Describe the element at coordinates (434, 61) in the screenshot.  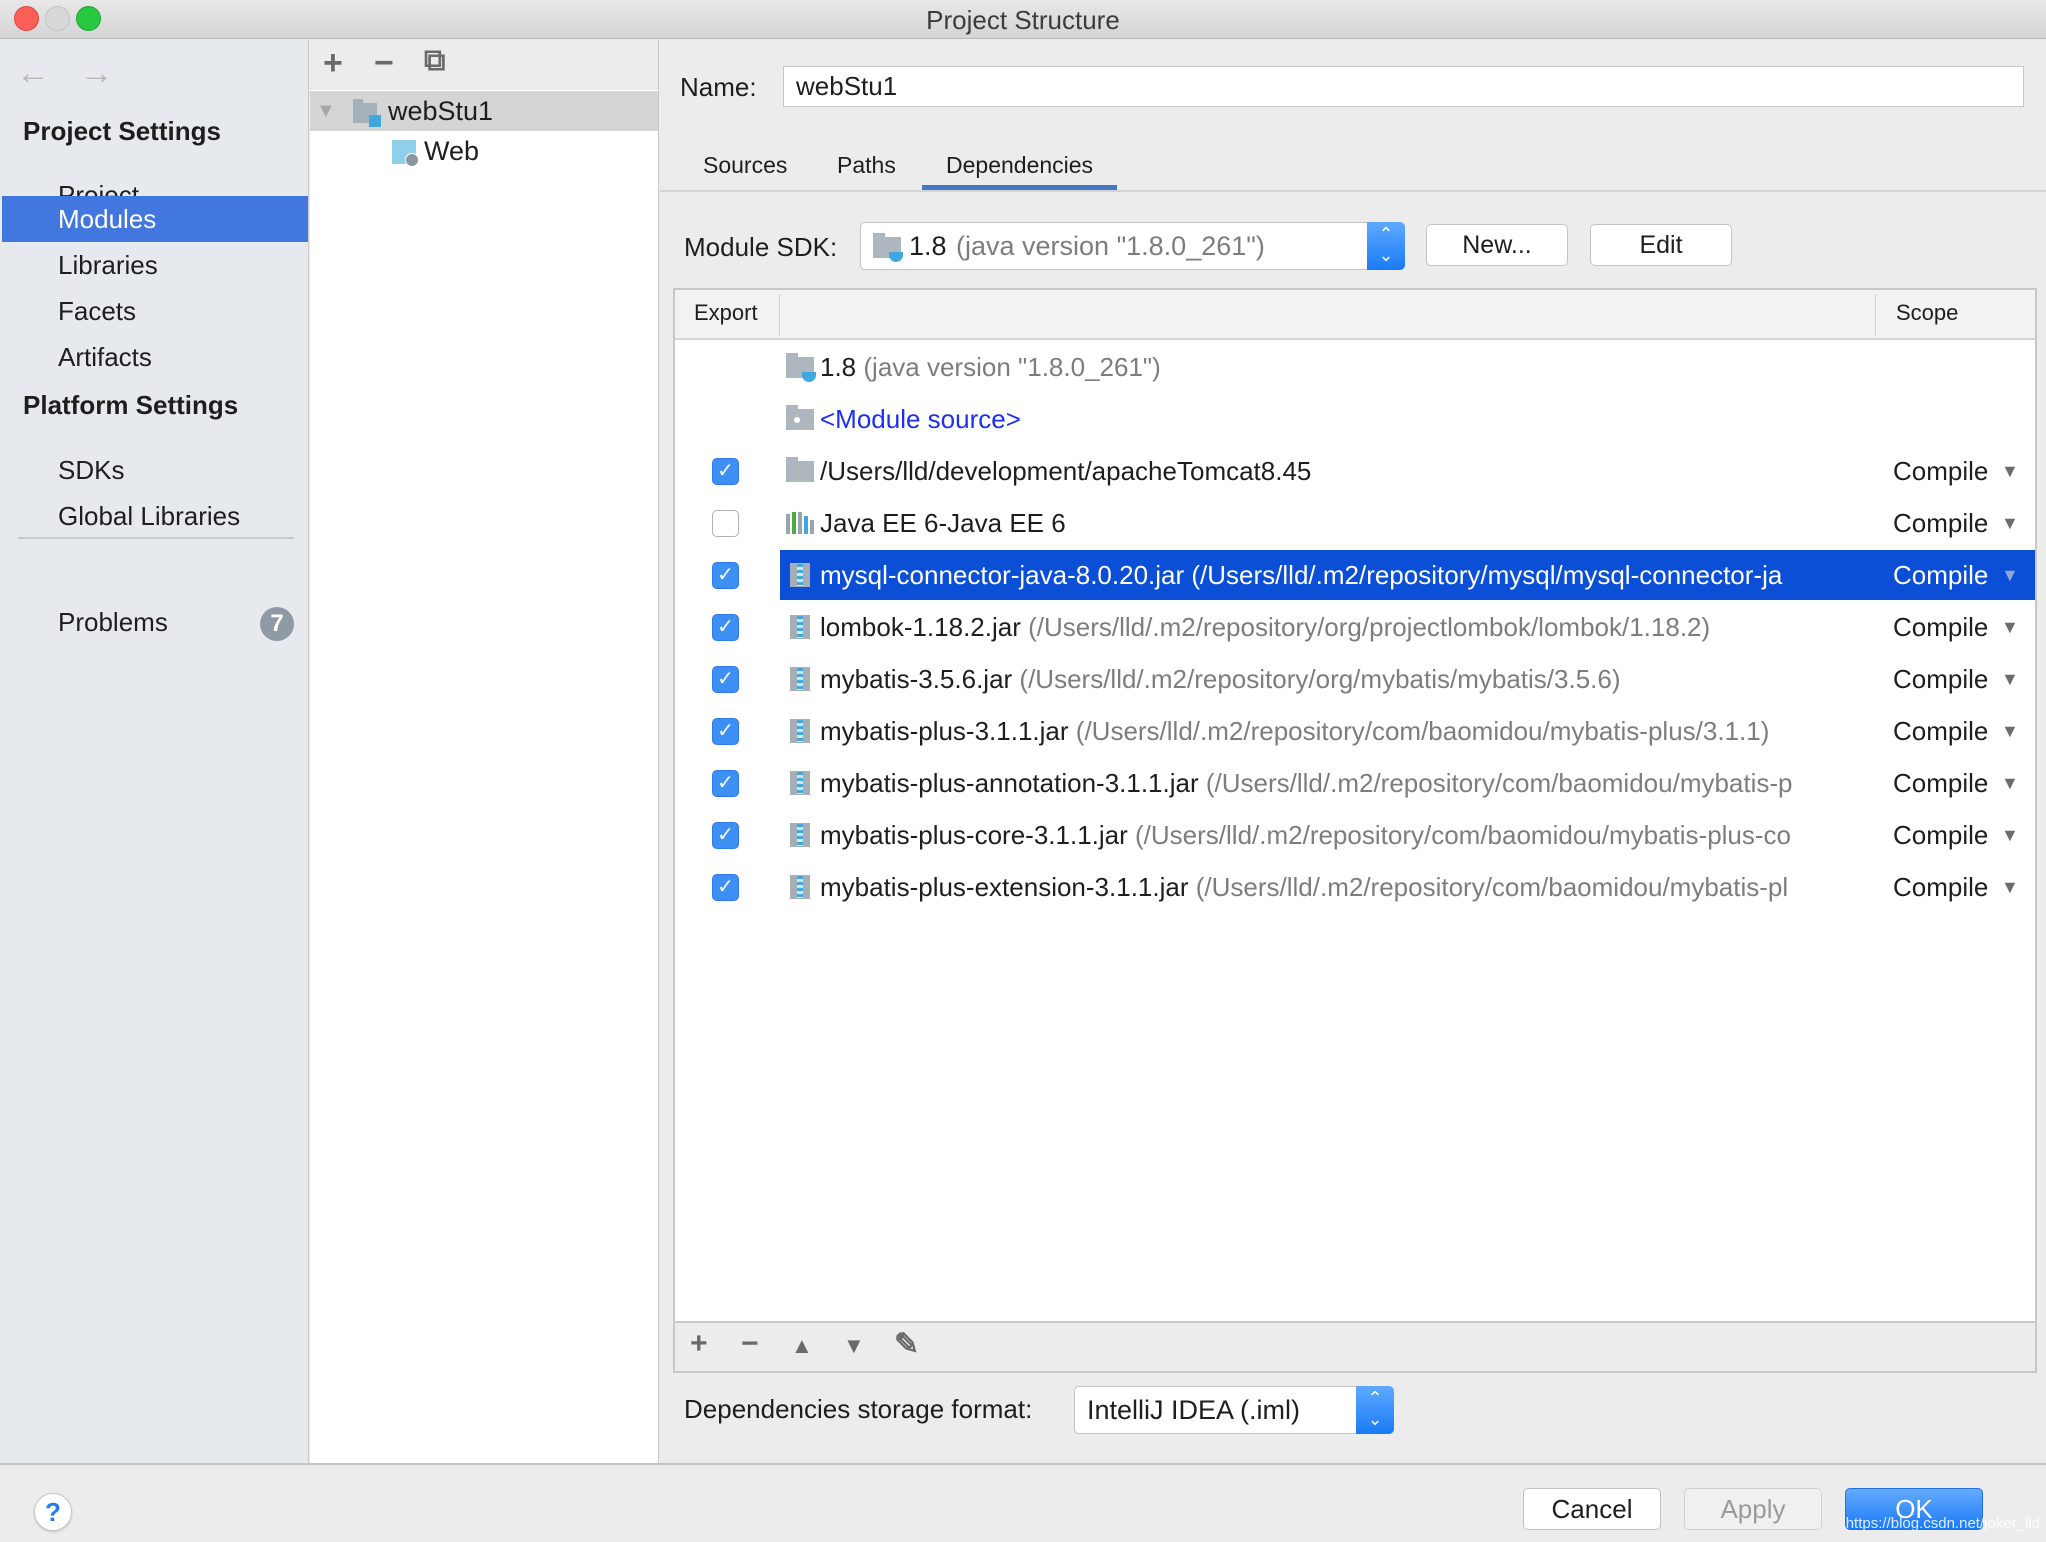
I see `copy-module-icon: ⧉` at that location.